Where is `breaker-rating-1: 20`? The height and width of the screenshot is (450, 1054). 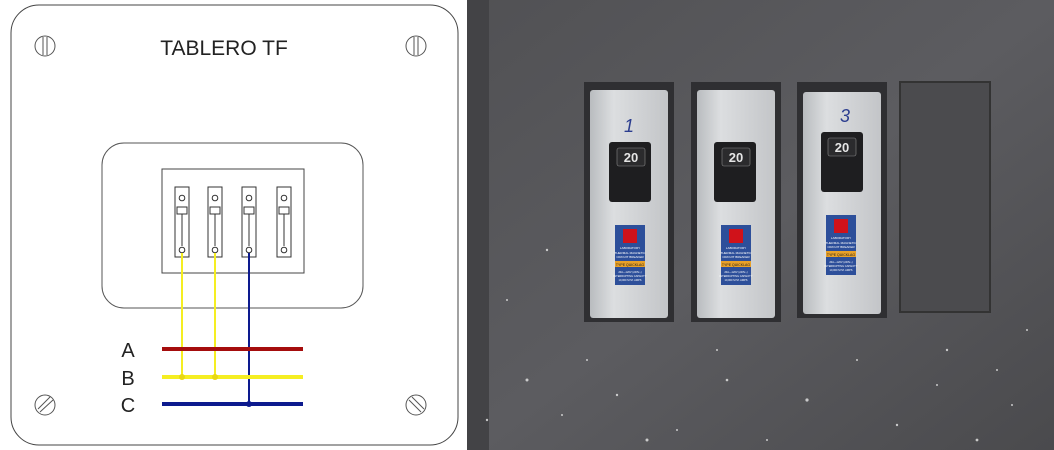
breaker-rating-1: 20 is located at coordinates (631, 157).